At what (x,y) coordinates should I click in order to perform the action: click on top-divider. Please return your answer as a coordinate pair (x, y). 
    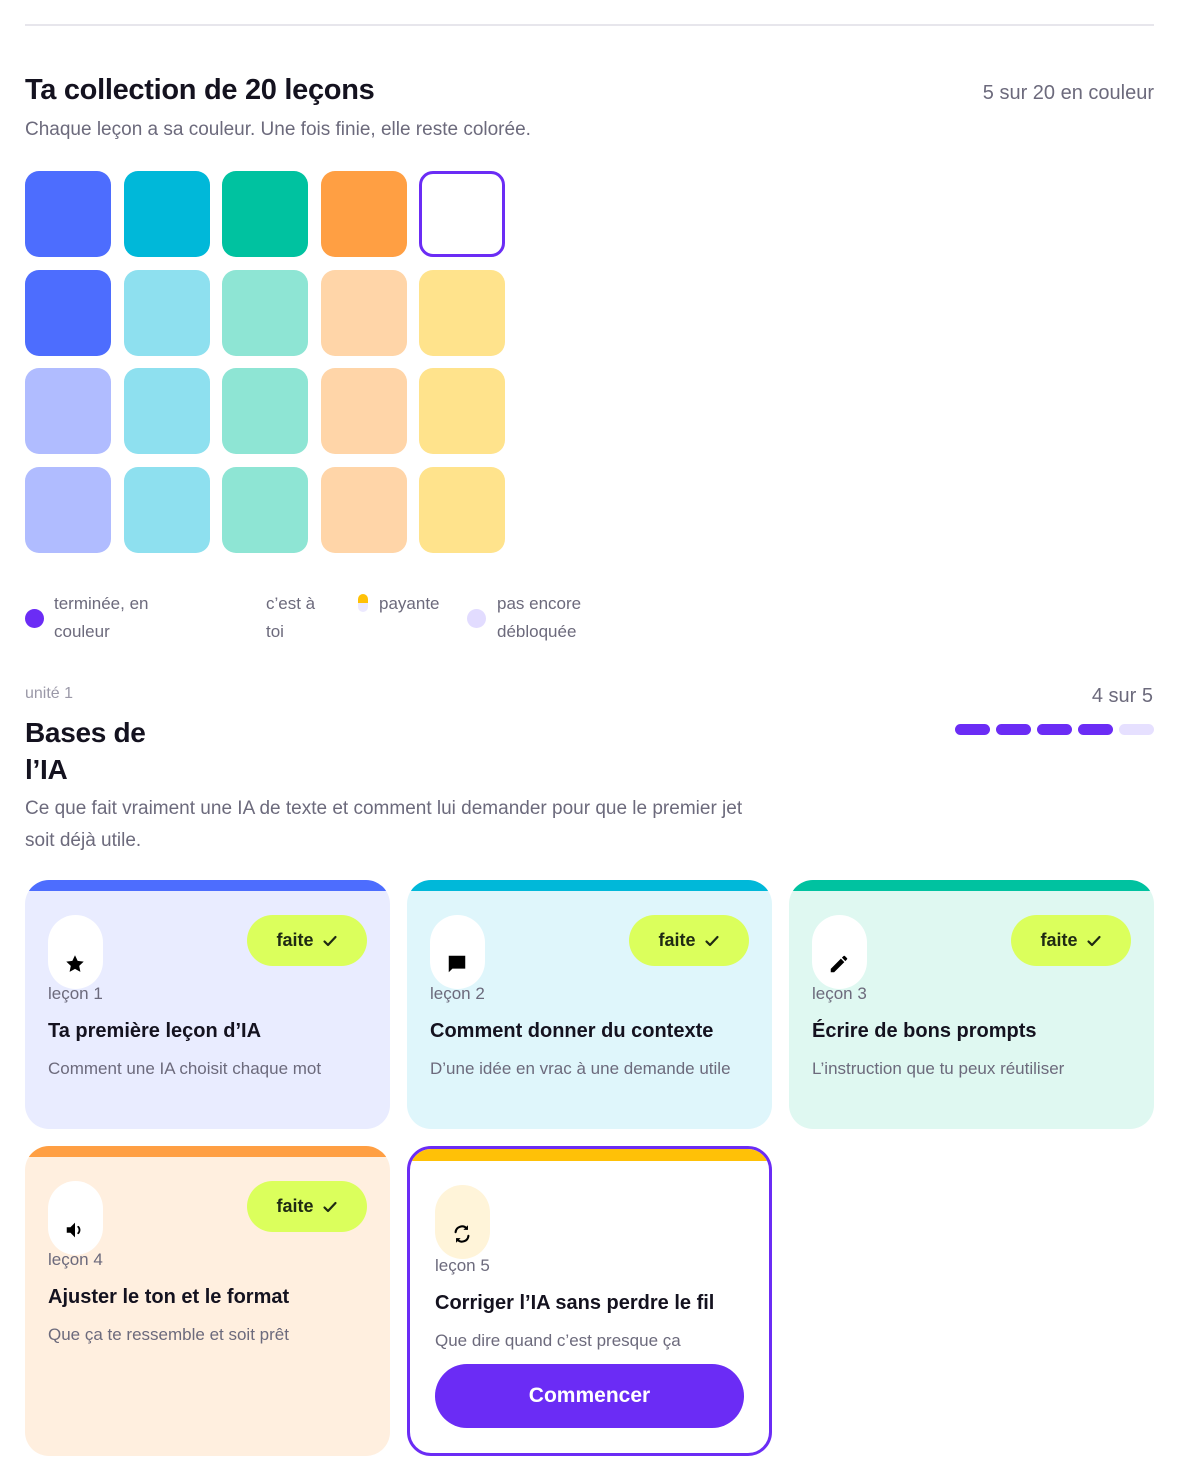
    Looking at the image, I should click on (589, 25).